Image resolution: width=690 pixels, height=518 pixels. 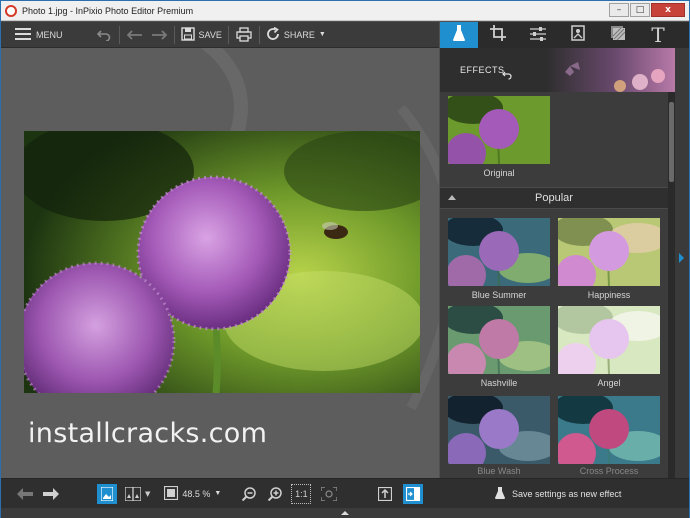 I want to click on effect-preview-cross-process, so click(x=609, y=430).